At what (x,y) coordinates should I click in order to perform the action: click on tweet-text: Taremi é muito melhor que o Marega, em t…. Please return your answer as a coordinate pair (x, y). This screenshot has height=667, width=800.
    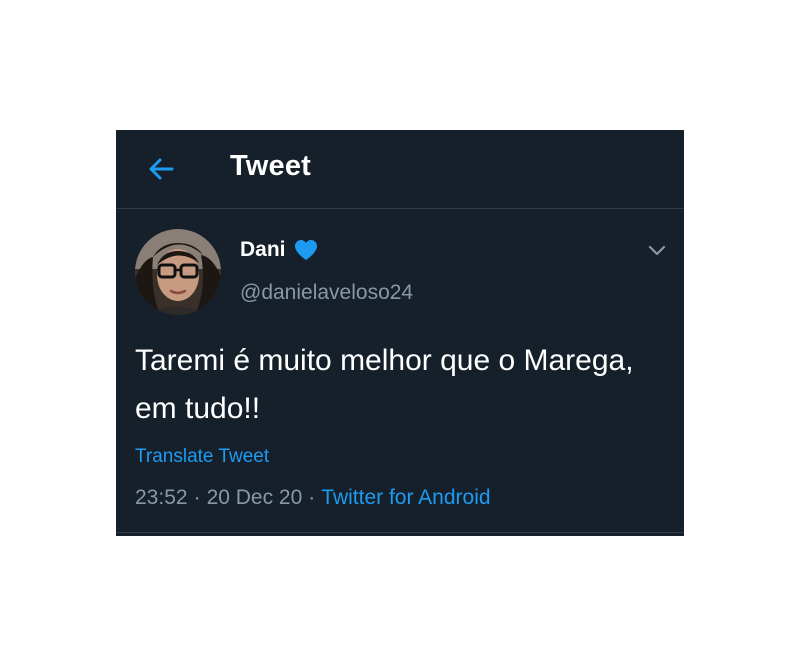
    Looking at the image, I should click on (384, 384).